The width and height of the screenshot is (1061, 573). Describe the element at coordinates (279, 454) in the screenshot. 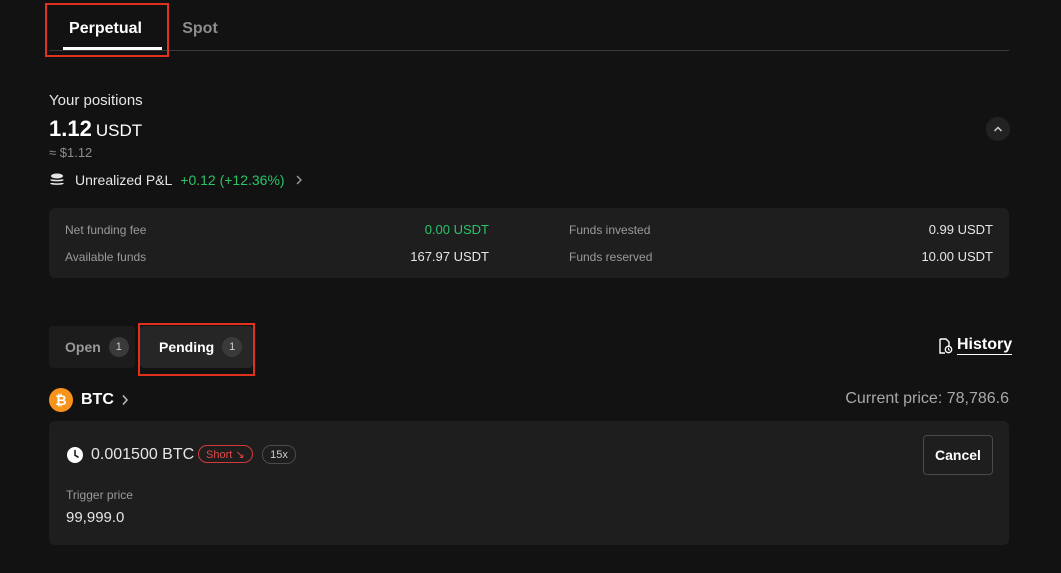

I see `leverage-badge: 15x` at that location.